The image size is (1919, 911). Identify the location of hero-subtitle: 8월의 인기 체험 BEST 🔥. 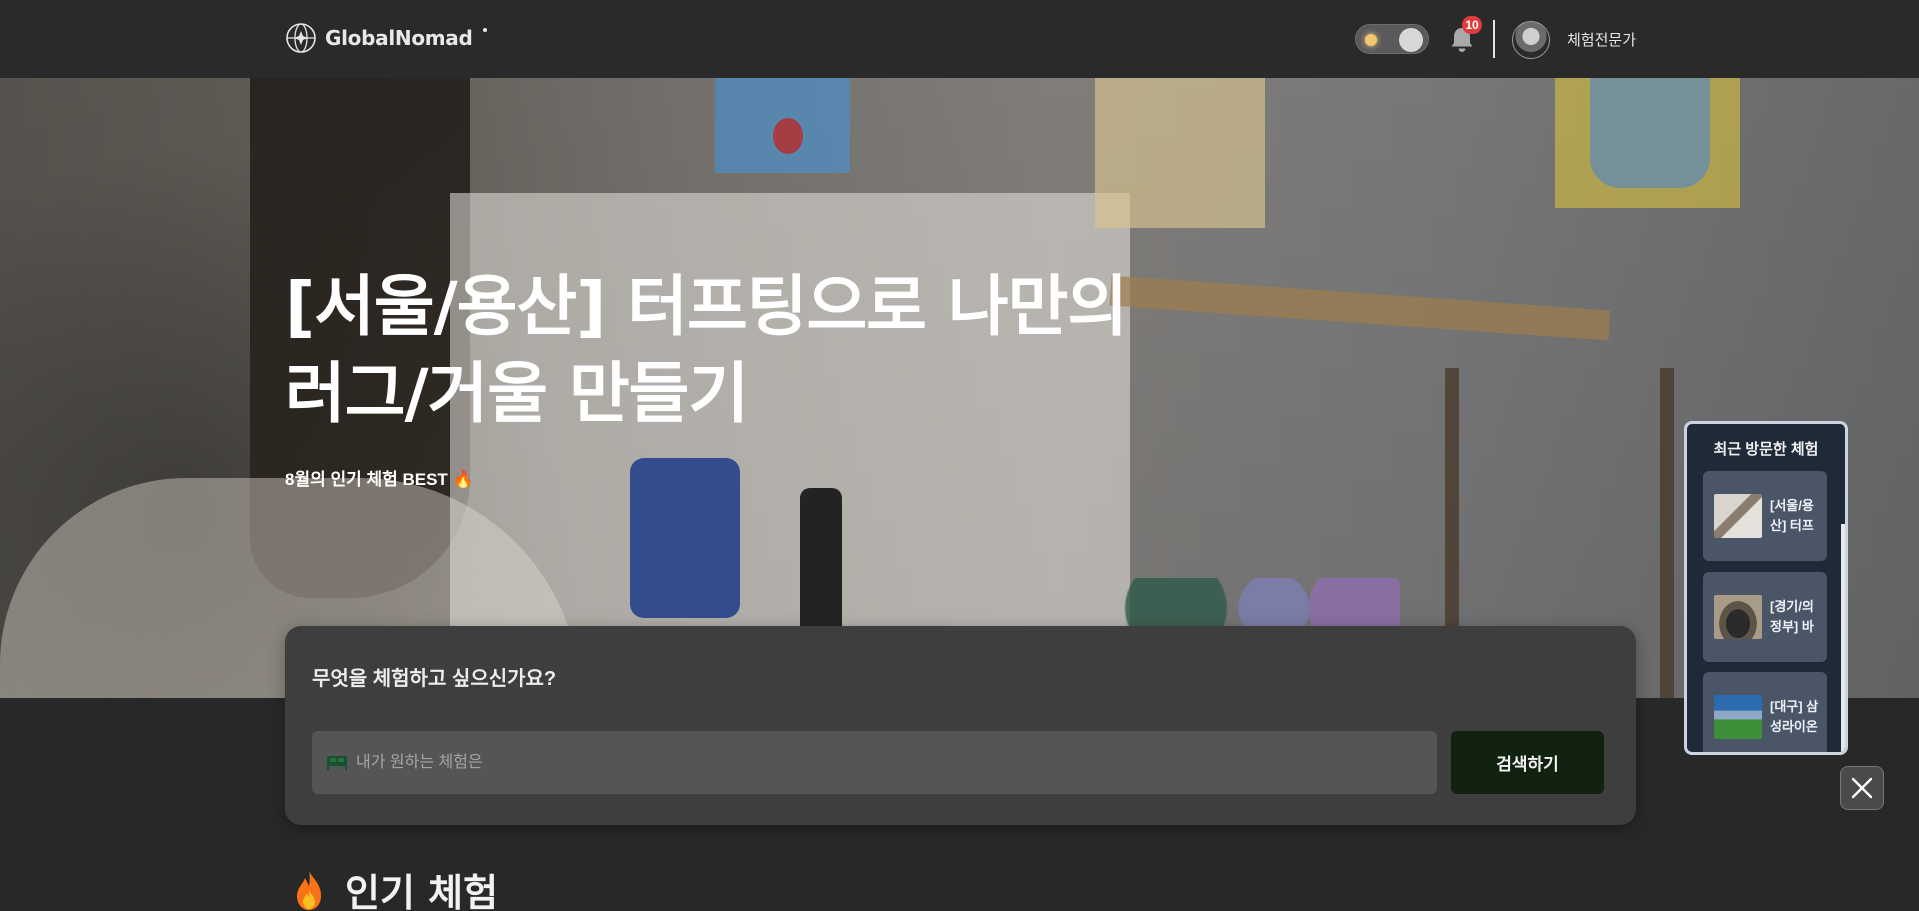
(379, 479).